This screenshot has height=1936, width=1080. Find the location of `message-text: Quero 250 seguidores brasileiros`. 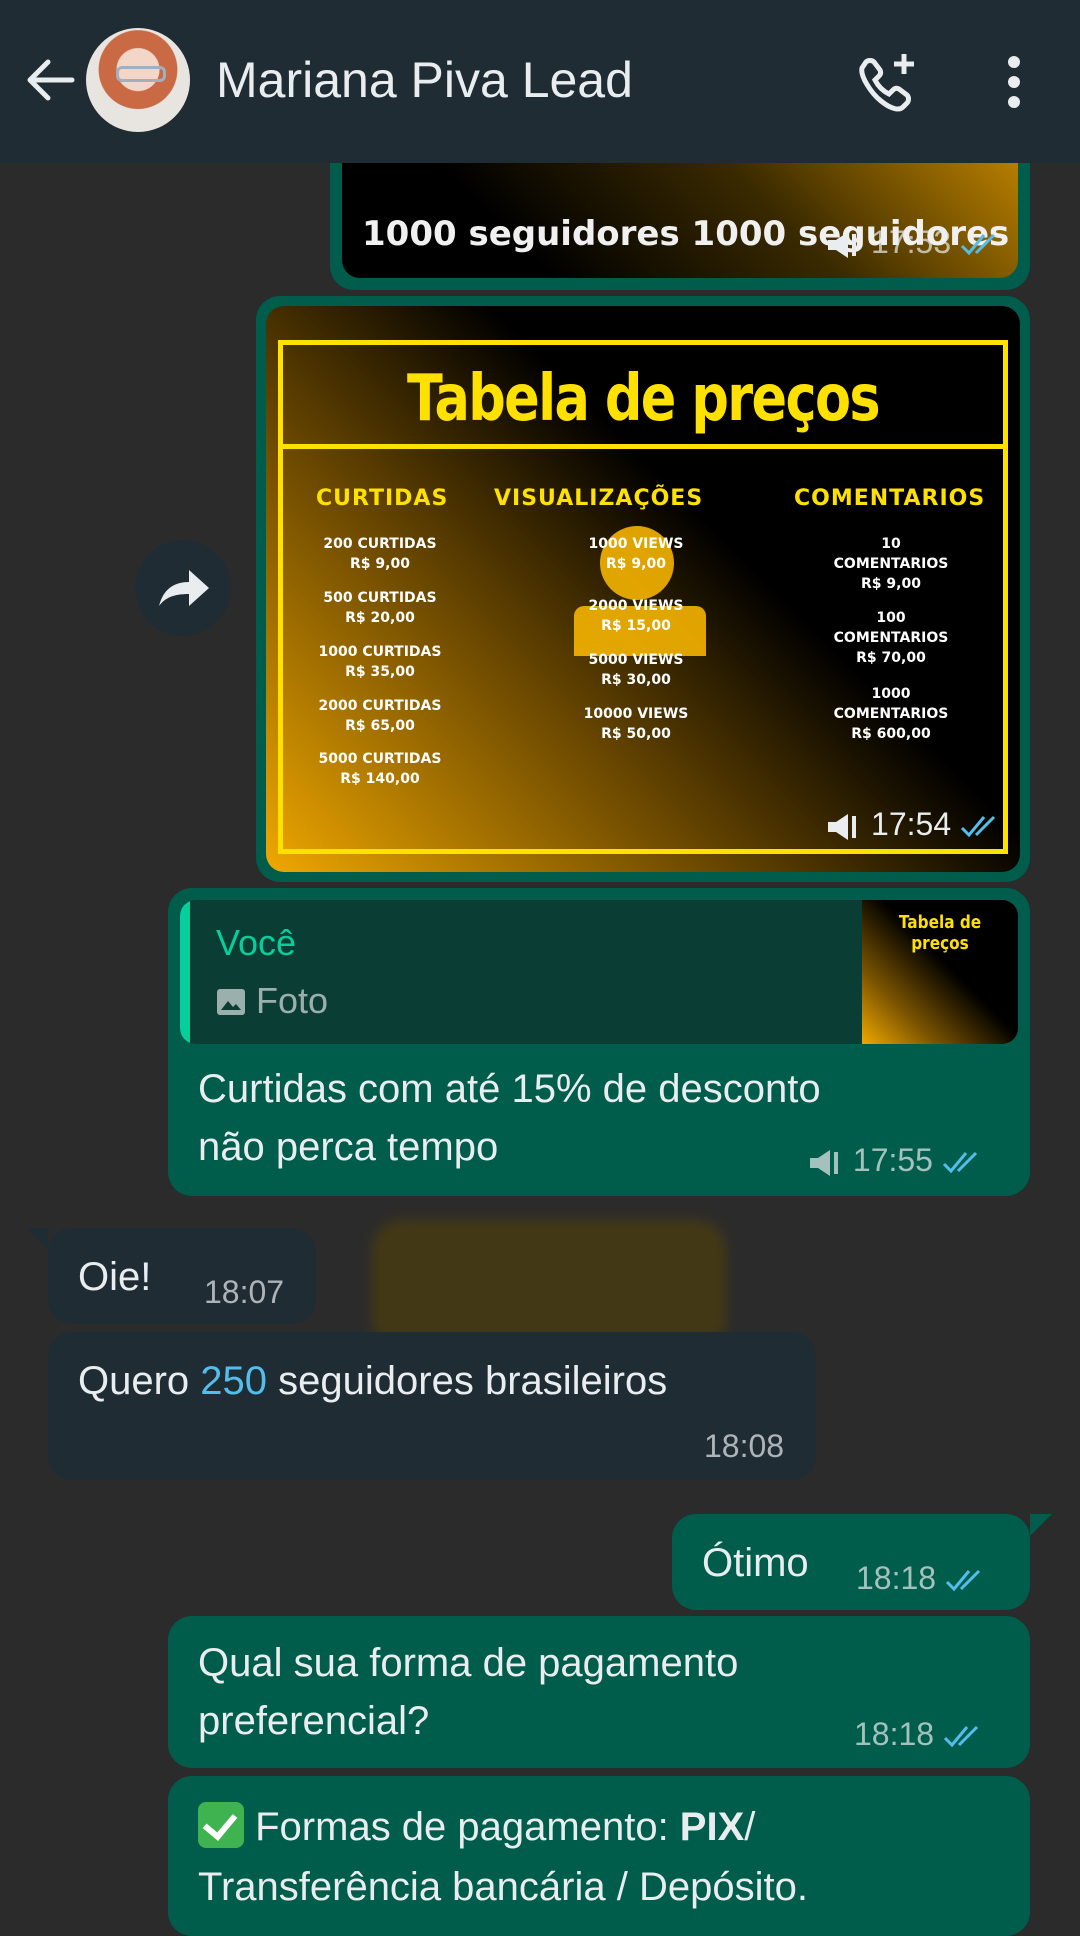

message-text: Quero 250 seguidores brasileiros is located at coordinates (372, 1381).